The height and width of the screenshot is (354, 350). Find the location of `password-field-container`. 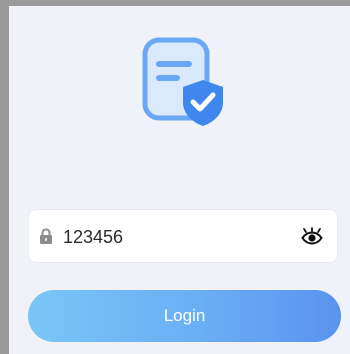

password-field-container is located at coordinates (183, 236).